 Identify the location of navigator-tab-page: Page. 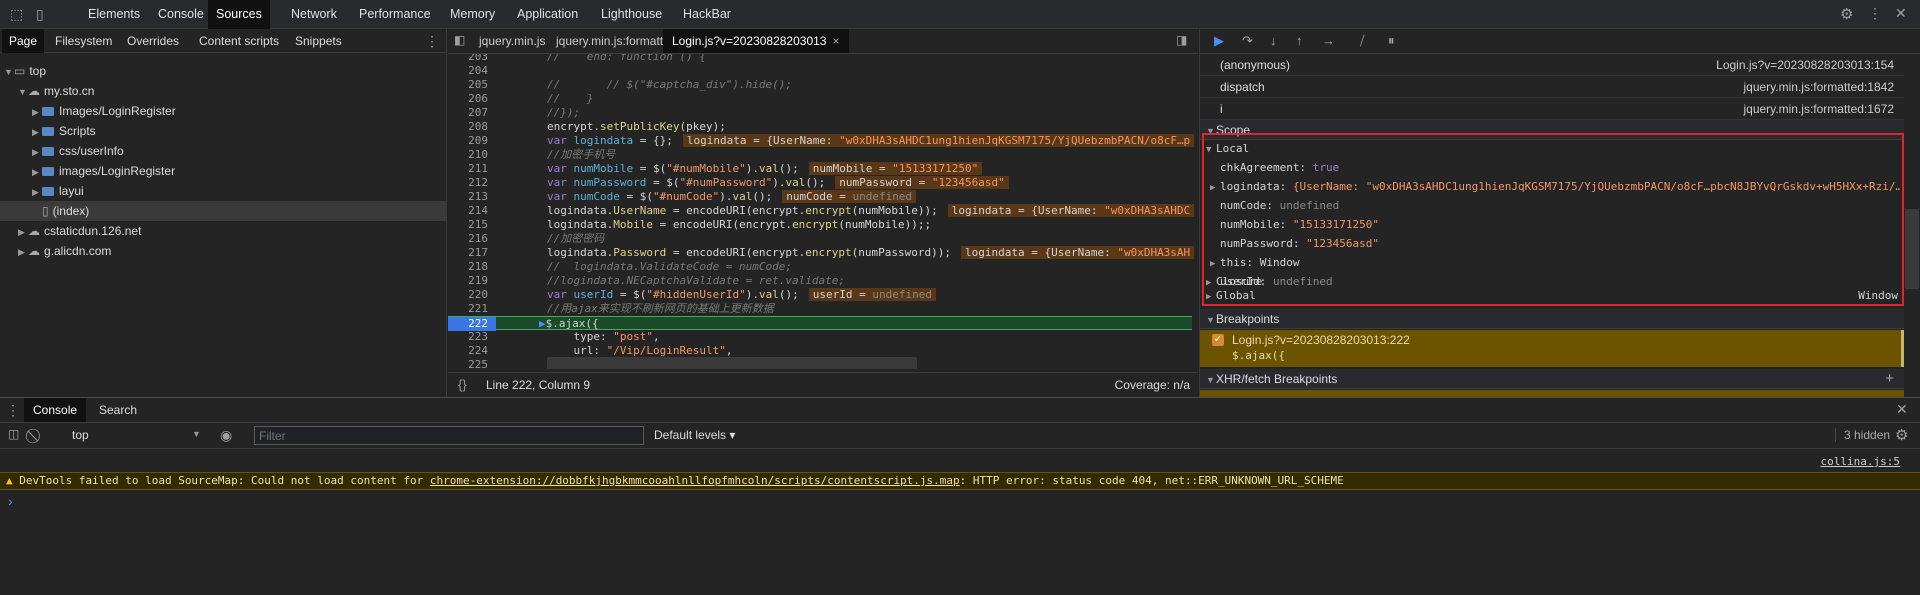
(23, 41).